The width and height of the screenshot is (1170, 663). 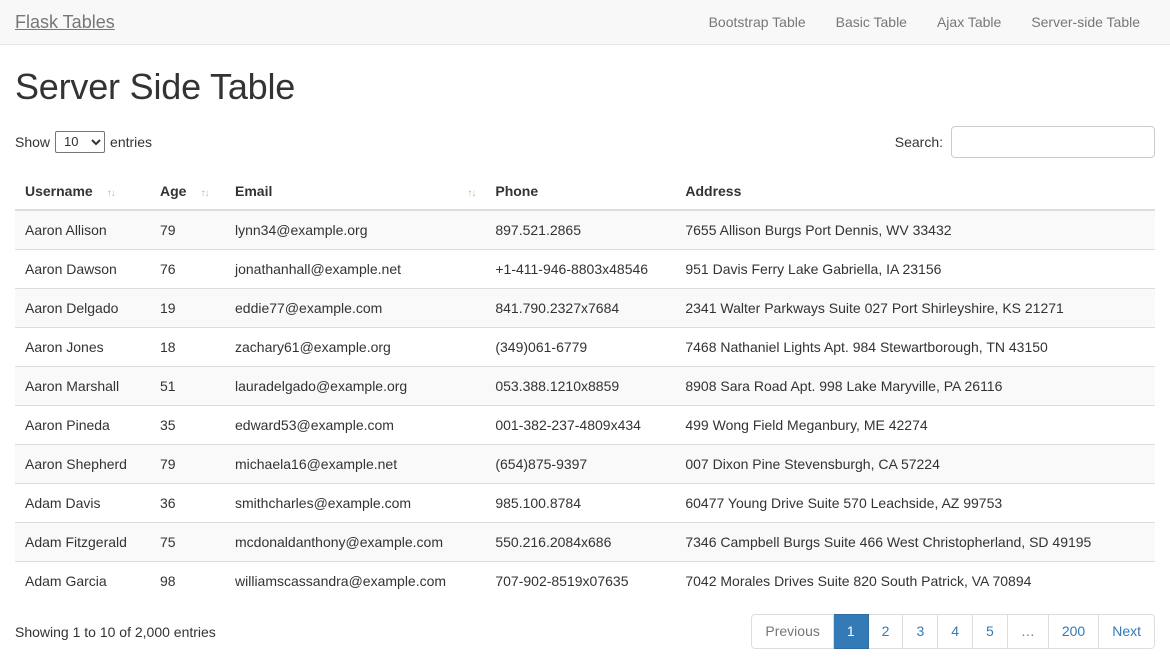 What do you see at coordinates (254, 190) in the screenshot?
I see `column-label-email: Email` at bounding box center [254, 190].